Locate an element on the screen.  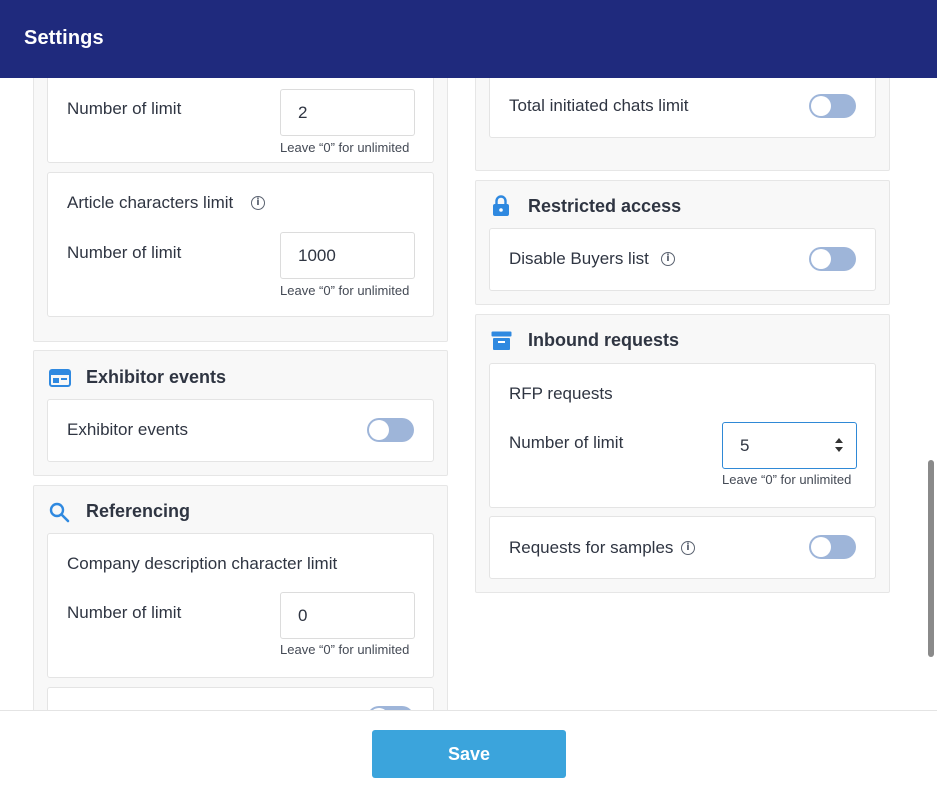
post-limit-input: 2 is located at coordinates (347, 112).